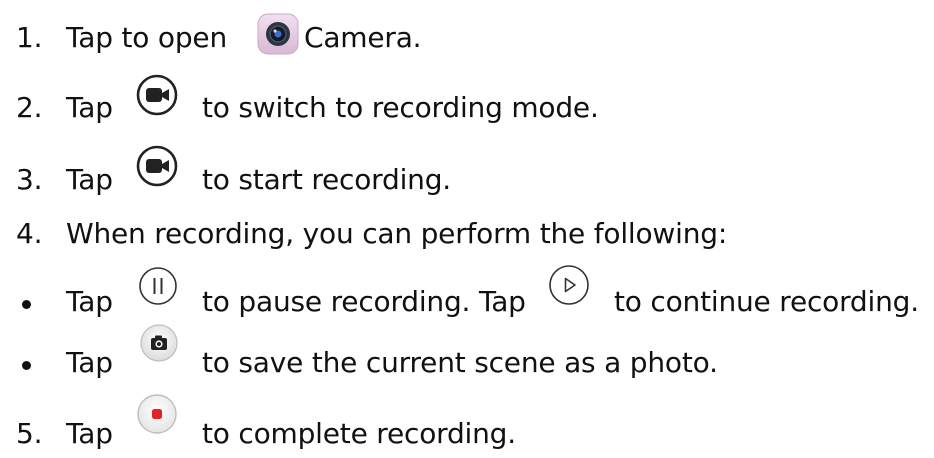  I want to click on step-number: 2., so click(29, 107).